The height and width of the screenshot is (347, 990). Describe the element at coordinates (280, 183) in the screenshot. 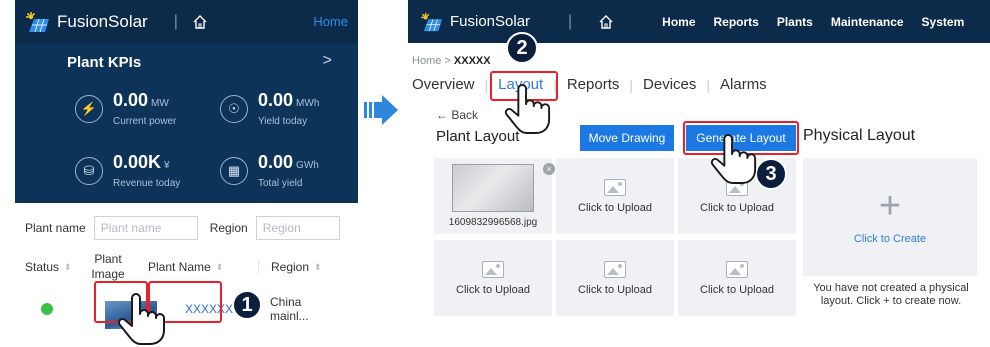

I see `kpi-label: Total yield` at that location.